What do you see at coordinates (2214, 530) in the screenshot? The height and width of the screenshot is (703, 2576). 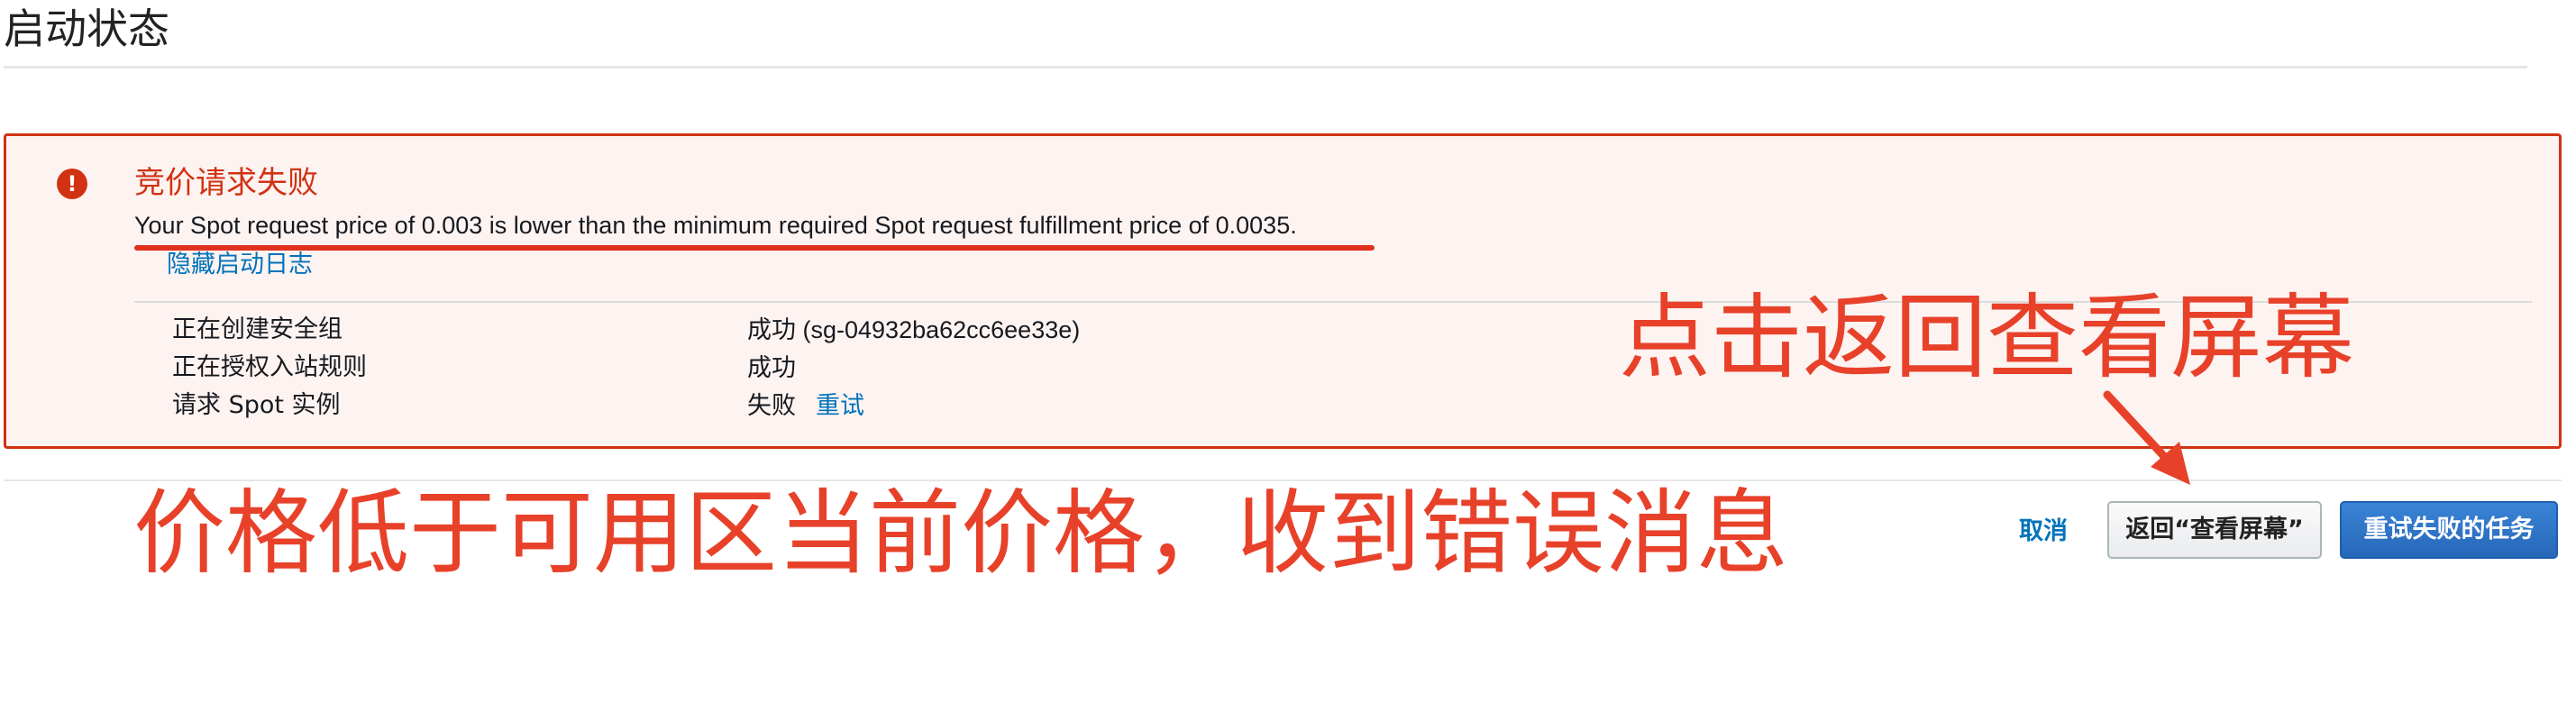 I see `back-to-review-button: 返回“查看屏幕”` at bounding box center [2214, 530].